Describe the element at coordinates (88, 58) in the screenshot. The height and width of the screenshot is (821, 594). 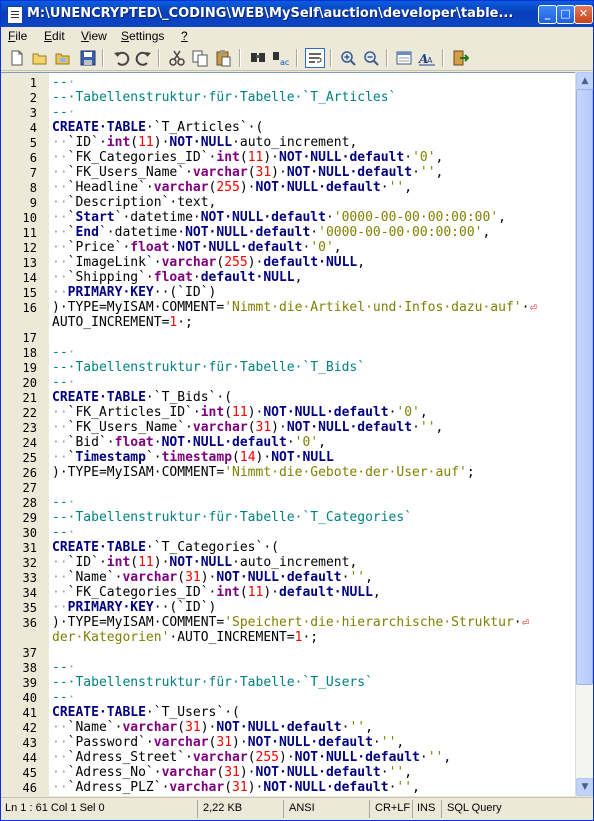
I see `save-icon` at that location.